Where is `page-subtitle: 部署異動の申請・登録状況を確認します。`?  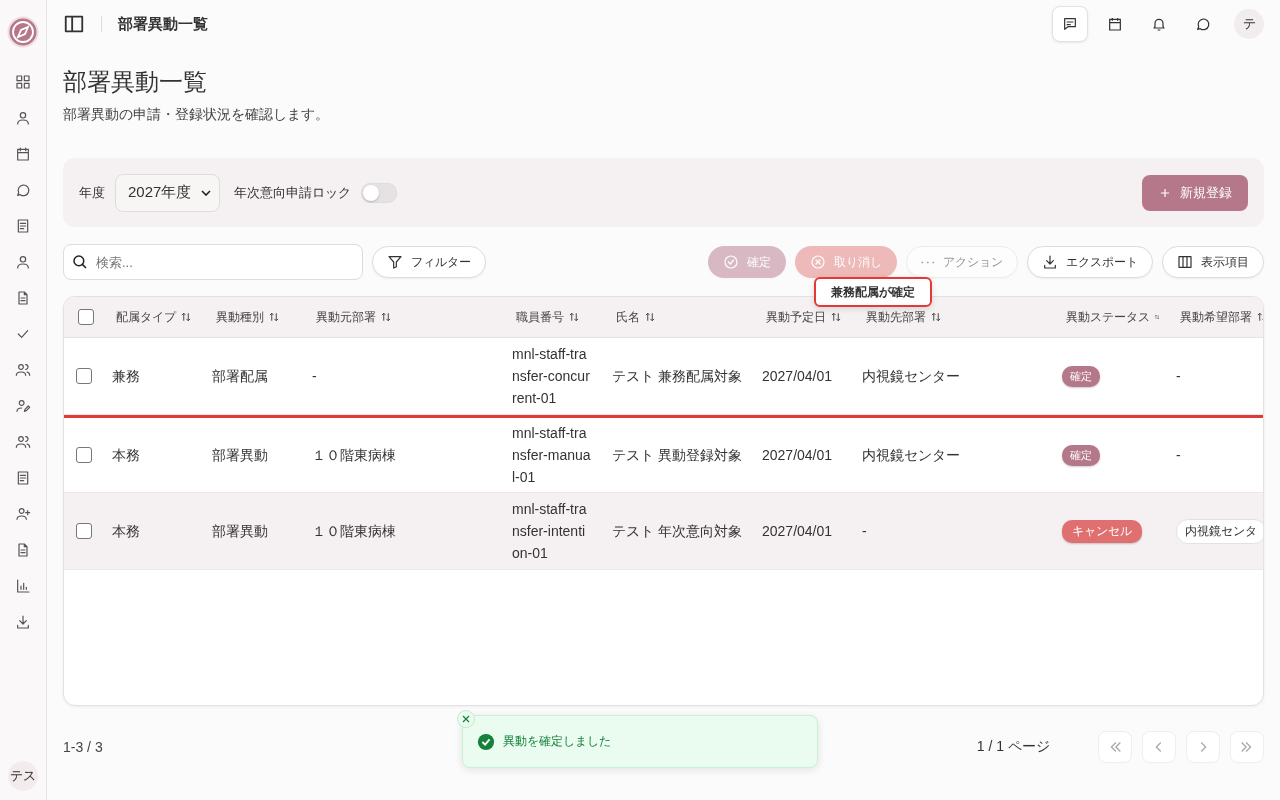 page-subtitle: 部署異動の申請・登録状況を確認します。 is located at coordinates (196, 115).